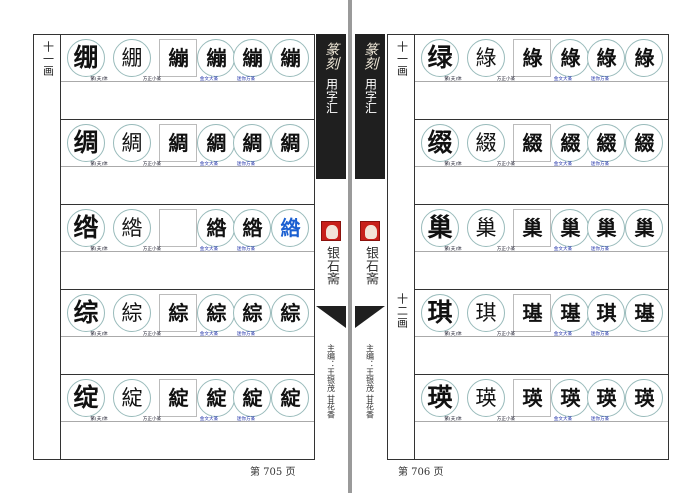  I want to click on glyph-row: 绿綠綠綠綠綠繁(夫)体 方正小篆 金文大篆 迷你方篆, so click(541, 77).